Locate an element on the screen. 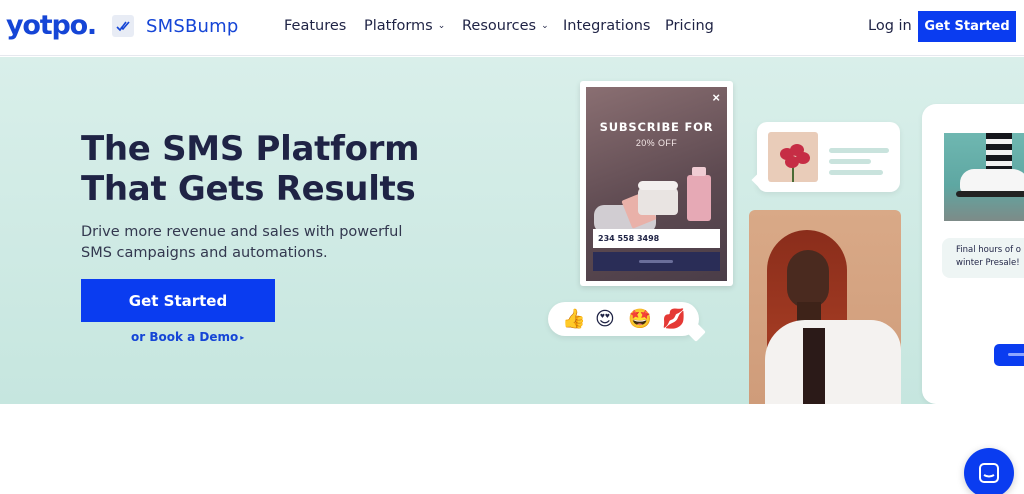 The height and width of the screenshot is (494, 1024). chat-icon is located at coordinates (989, 473).